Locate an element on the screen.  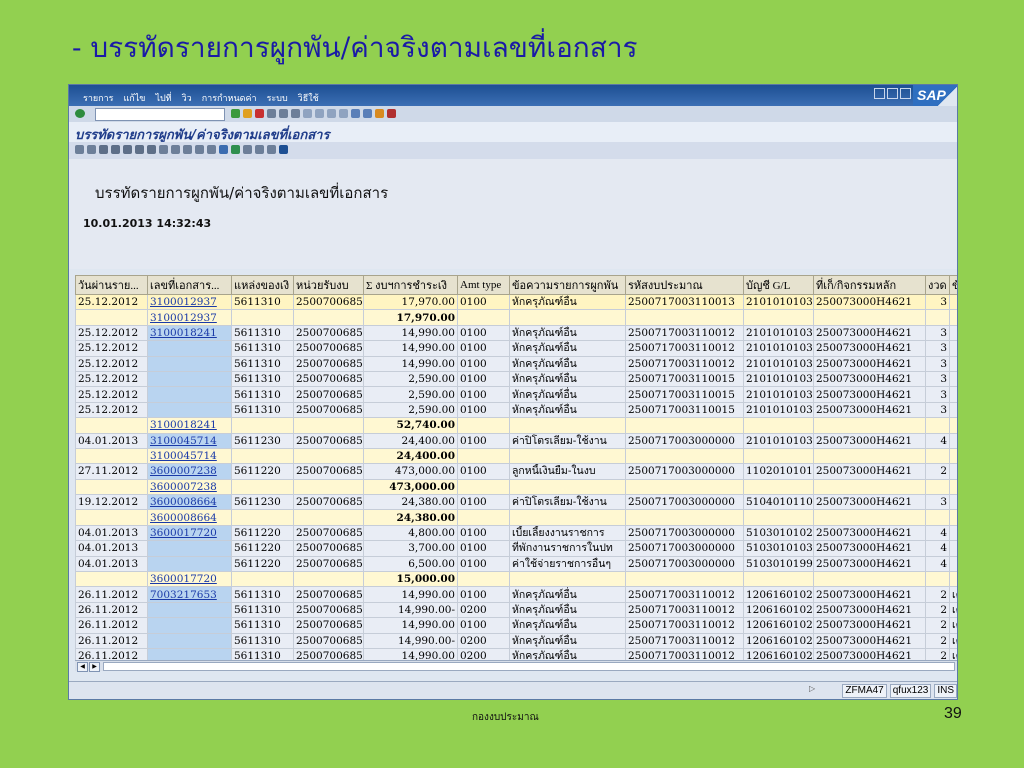
column-header: ข้อความรายการผูกพัน is located at coordinates (567, 285).